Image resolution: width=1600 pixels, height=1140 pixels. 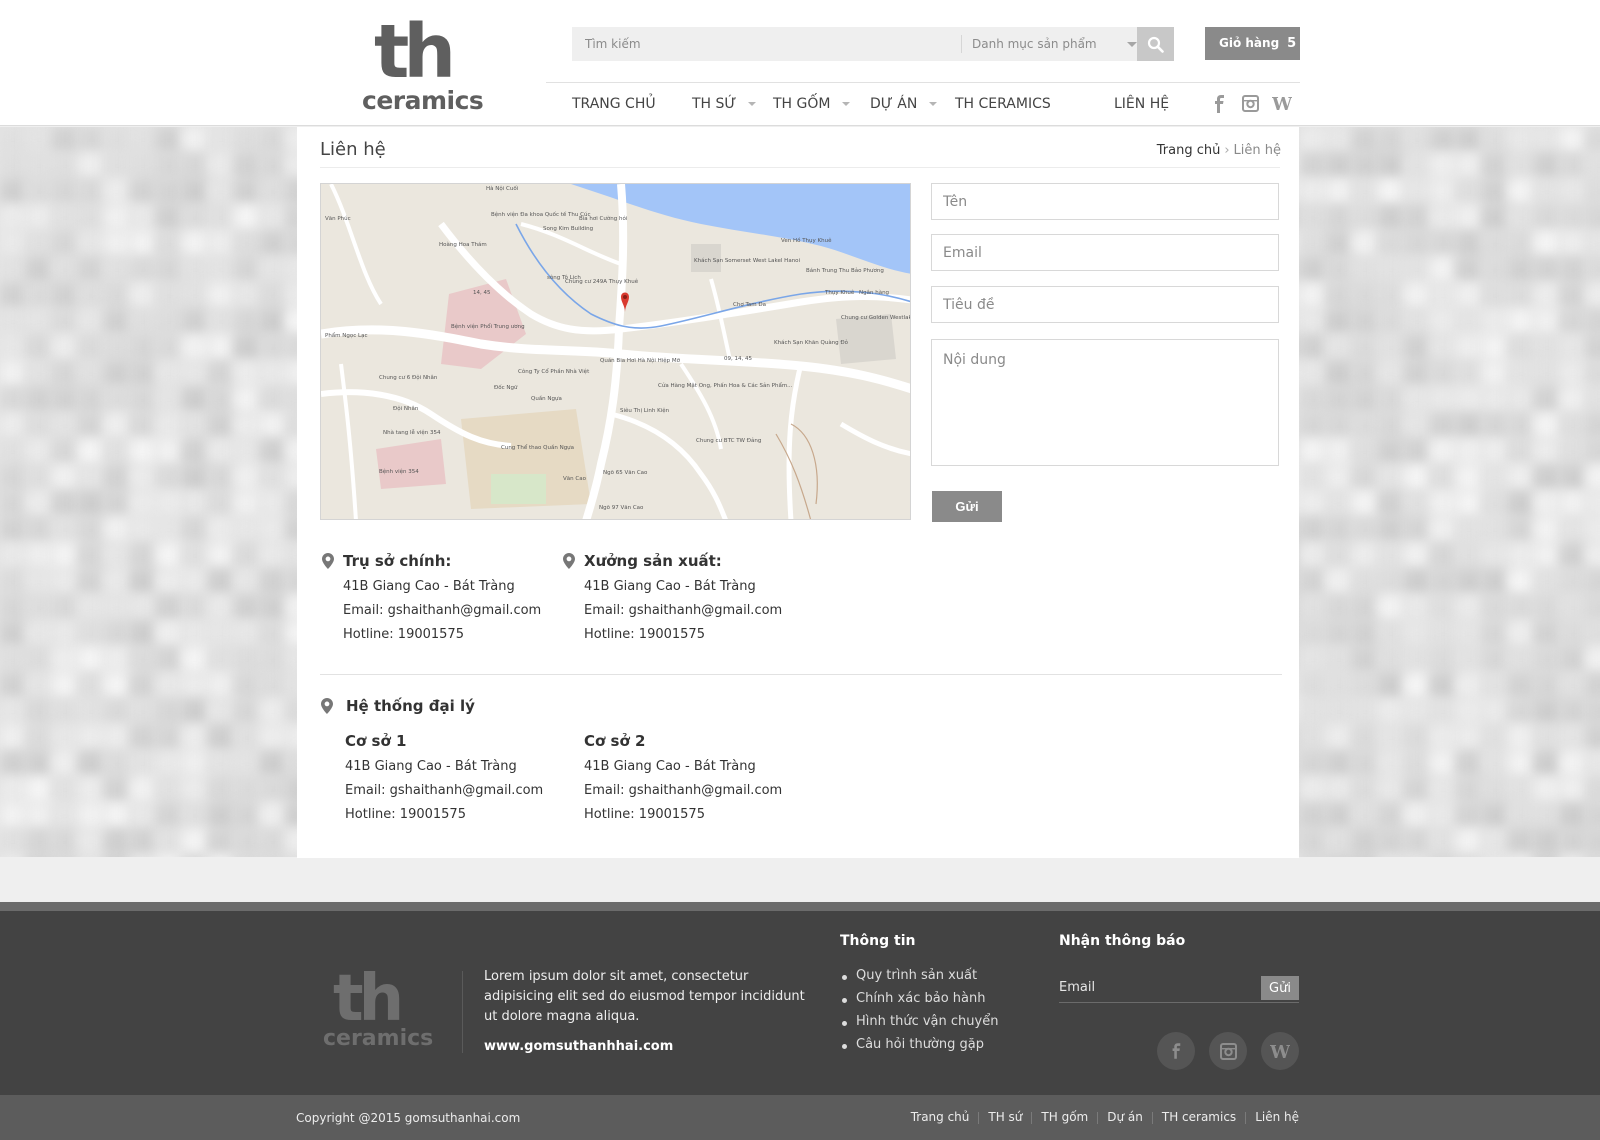 What do you see at coordinates (1280, 988) in the screenshot?
I see `newsletter-submit-button: Gửi` at bounding box center [1280, 988].